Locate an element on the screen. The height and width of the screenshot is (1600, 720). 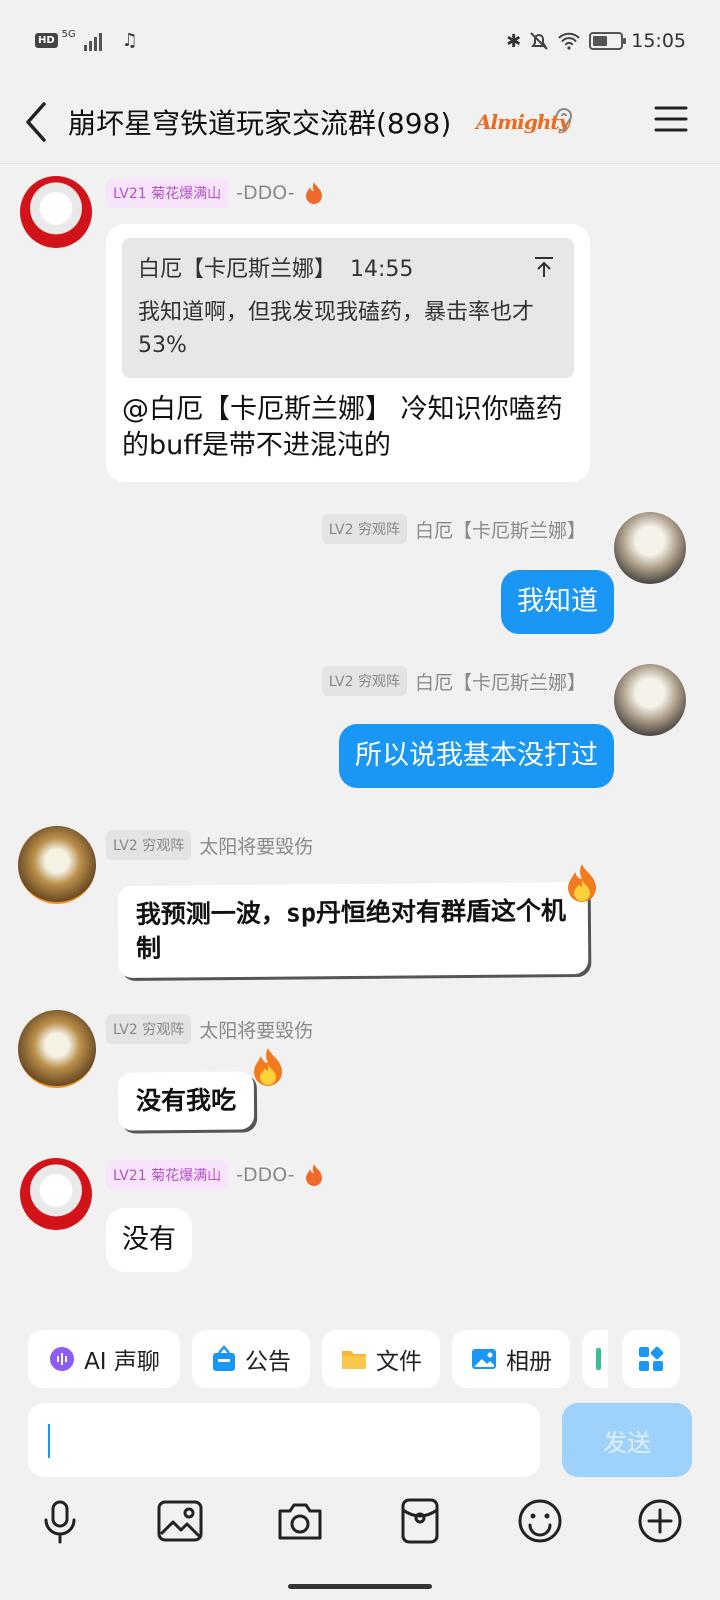
quick-action-label: 文件 is located at coordinates (399, 1362).